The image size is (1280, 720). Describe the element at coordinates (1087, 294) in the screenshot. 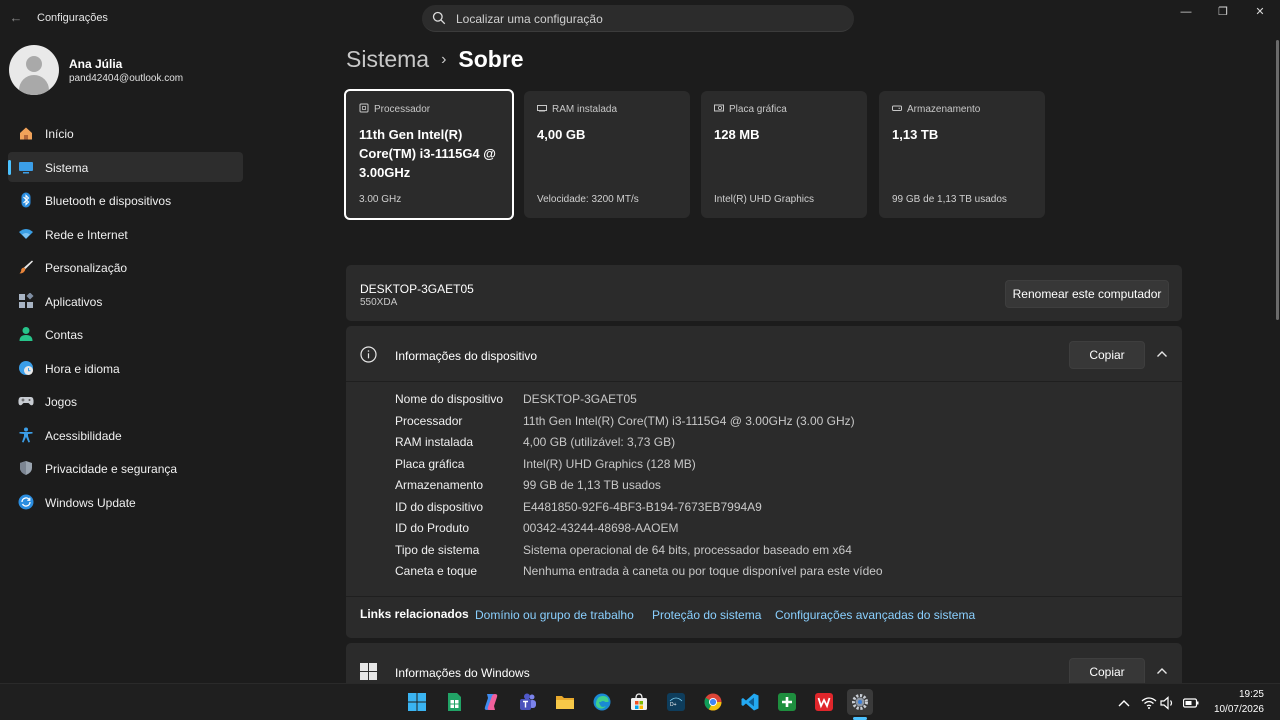

I see `rename-computer-button: Renomear este computador` at that location.